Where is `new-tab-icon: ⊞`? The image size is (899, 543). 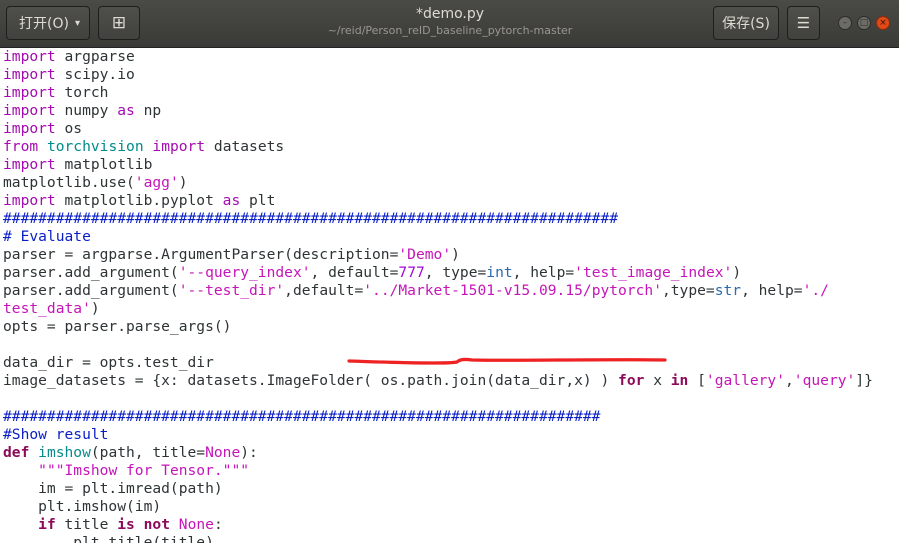 new-tab-icon: ⊞ is located at coordinates (119, 23).